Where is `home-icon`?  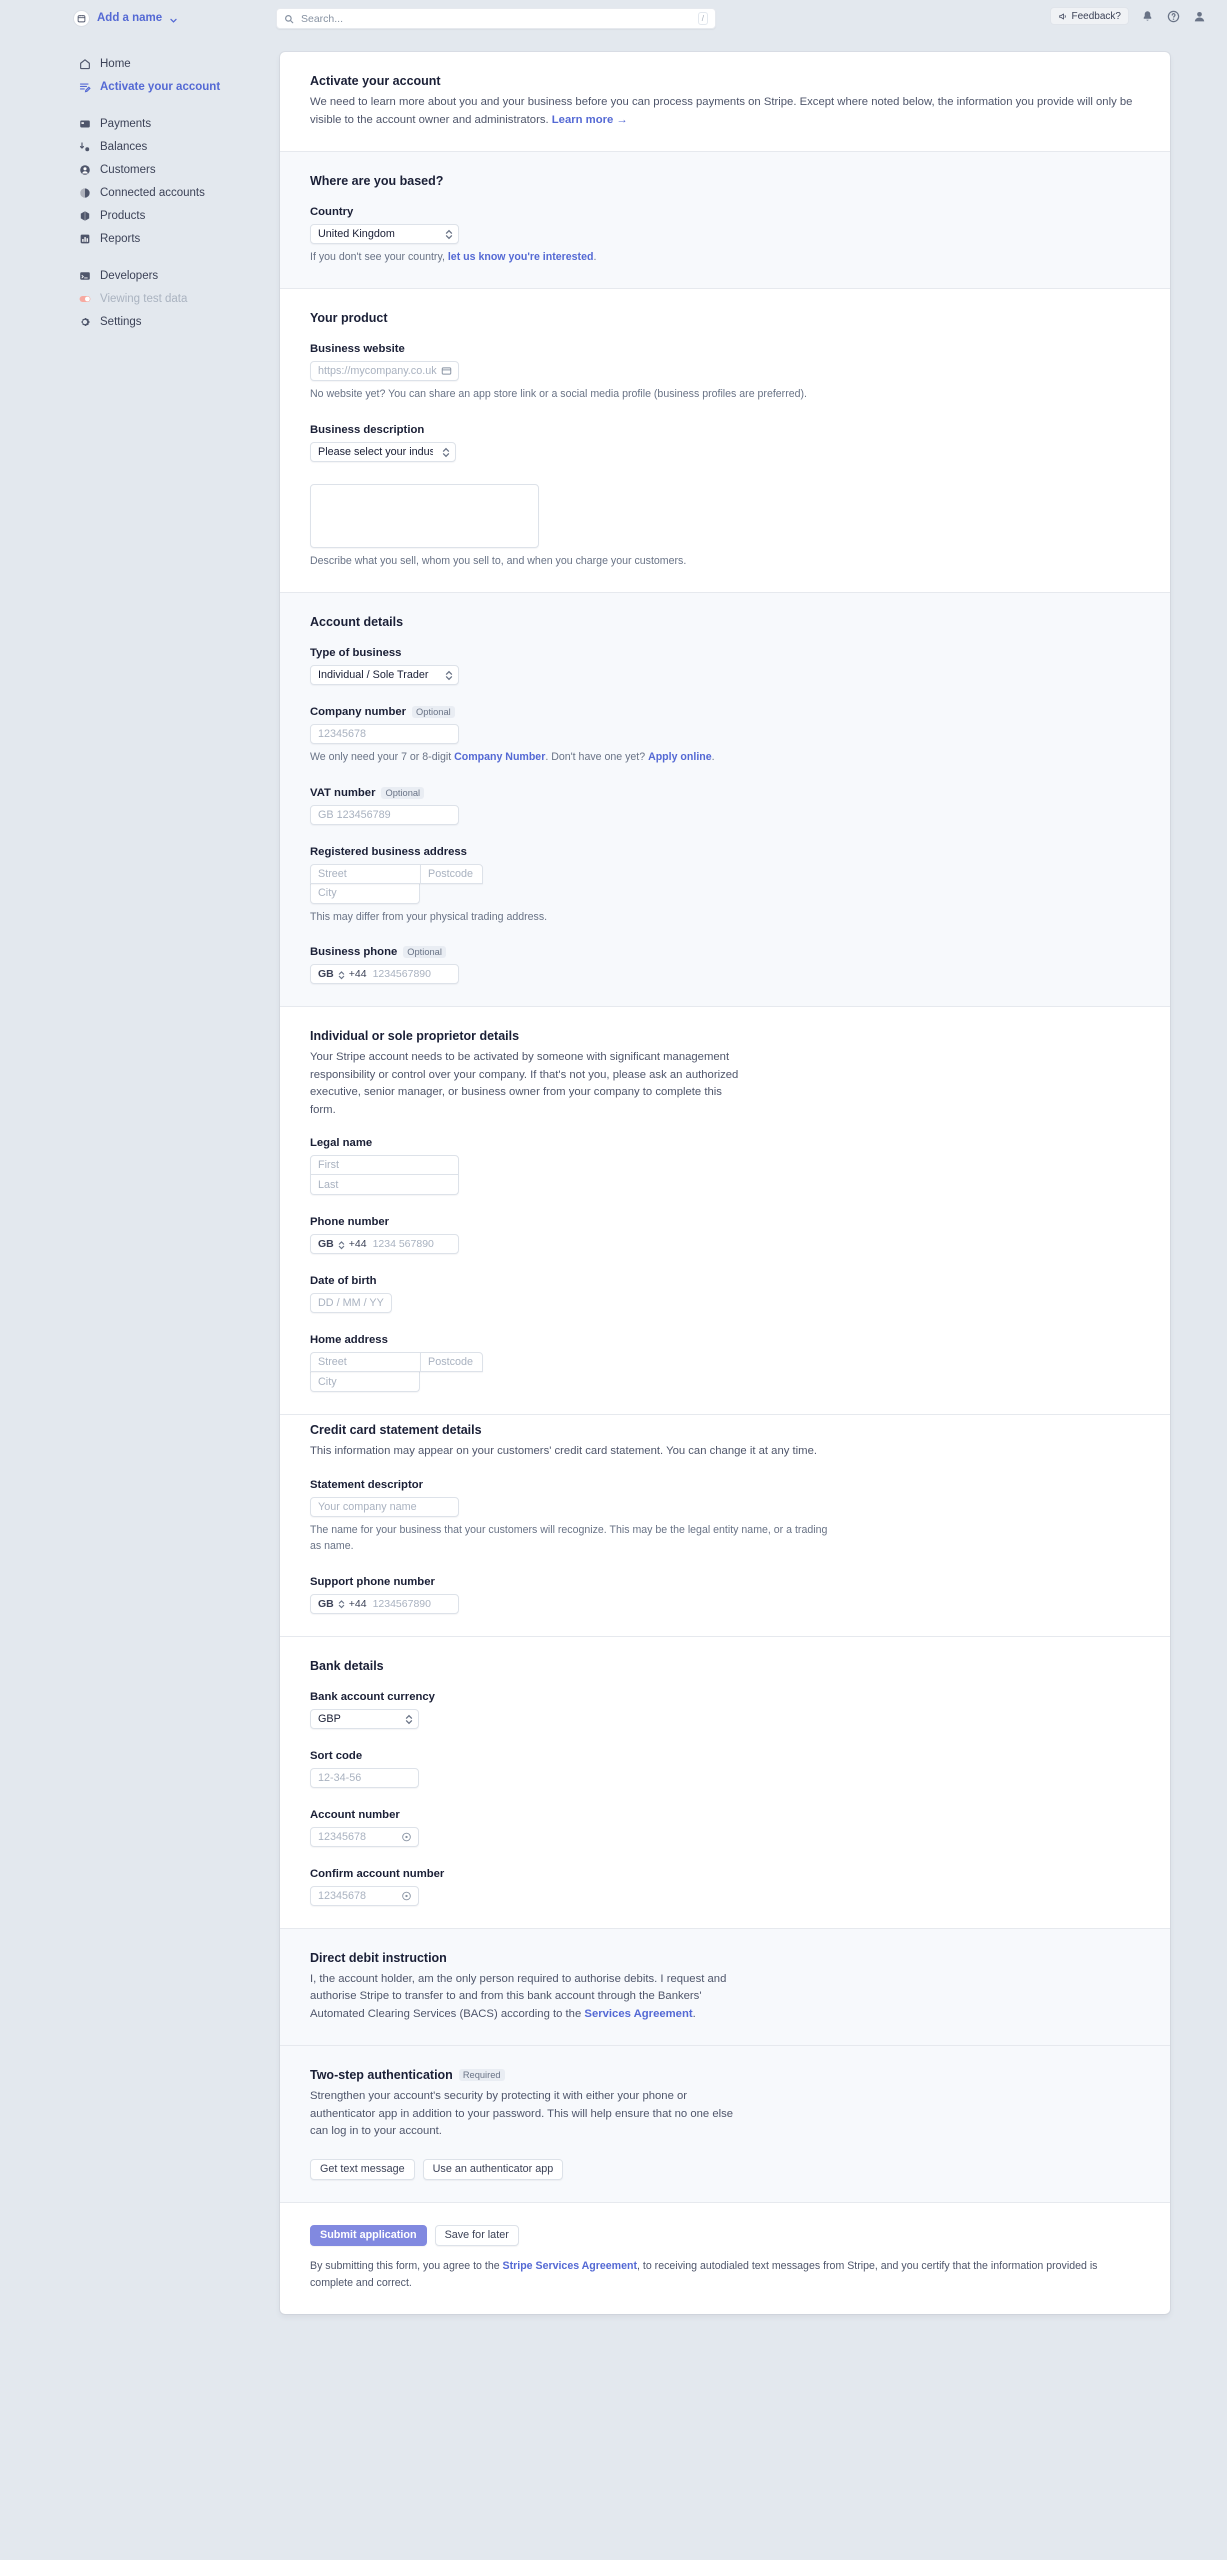
home-icon is located at coordinates (84, 63).